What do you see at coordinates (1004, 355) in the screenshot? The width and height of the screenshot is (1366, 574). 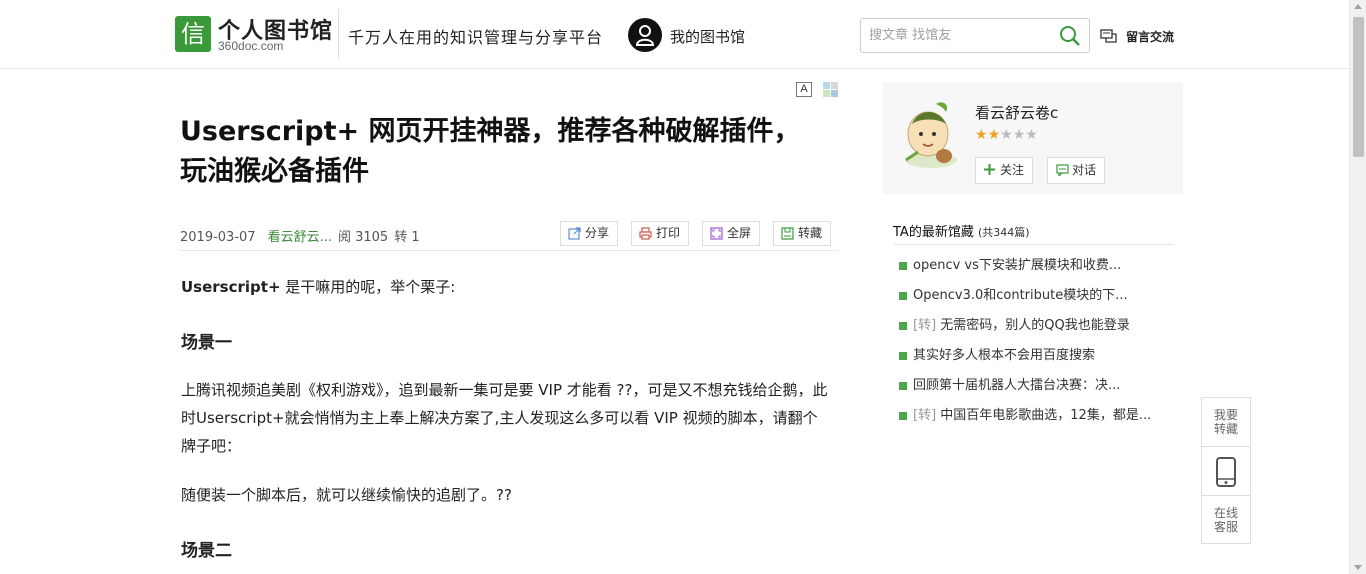 I see `collection-item-title: 其实好多人根本不会用百度搜索` at bounding box center [1004, 355].